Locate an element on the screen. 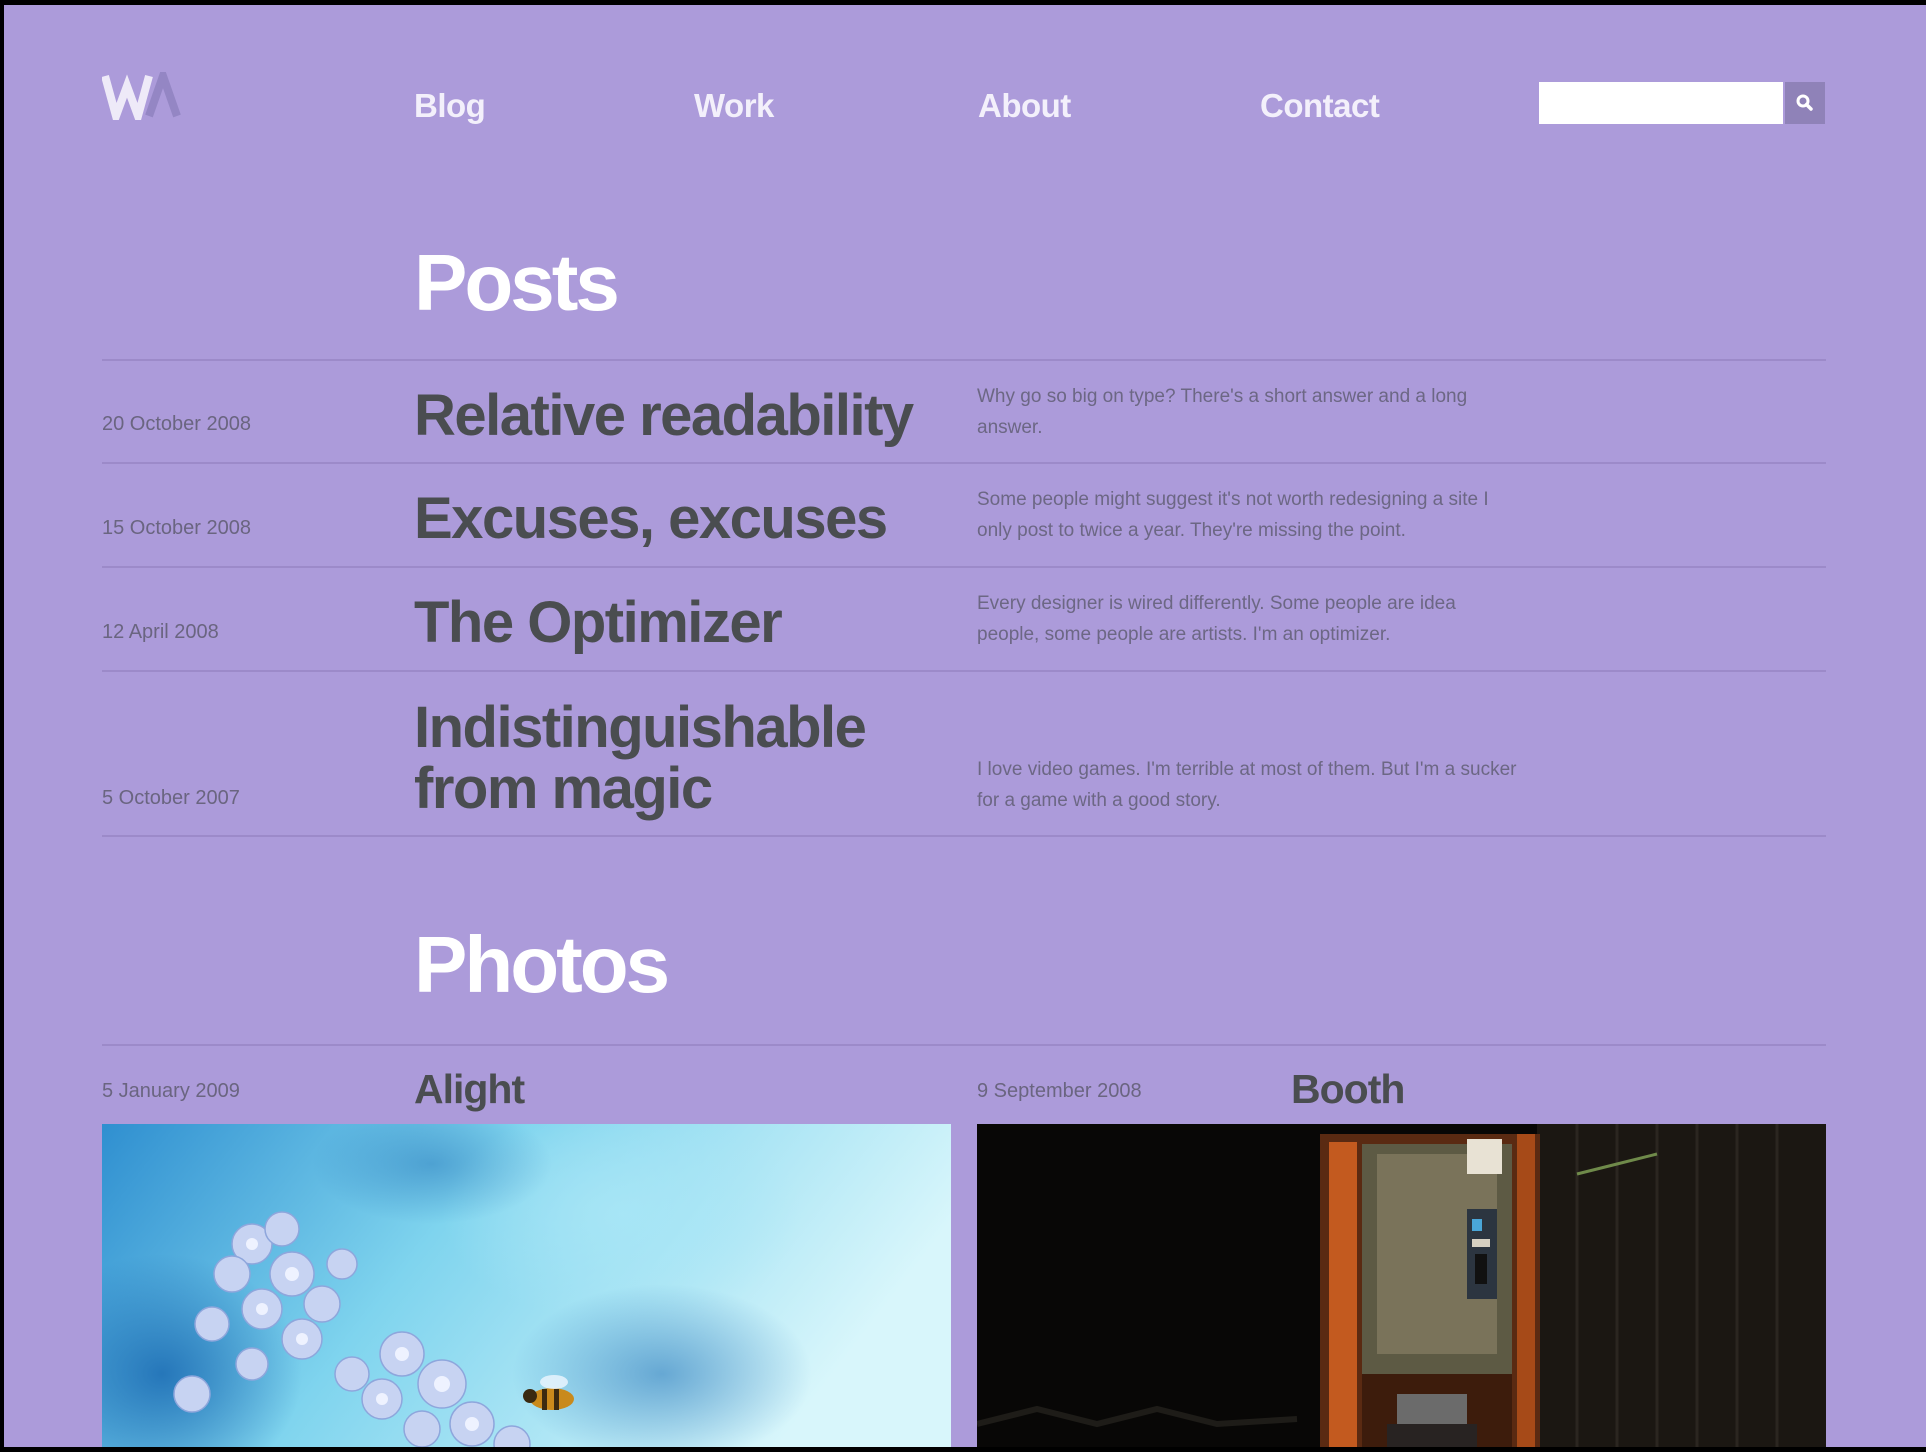  post-date: 20 October 2008 is located at coordinates (176, 424).